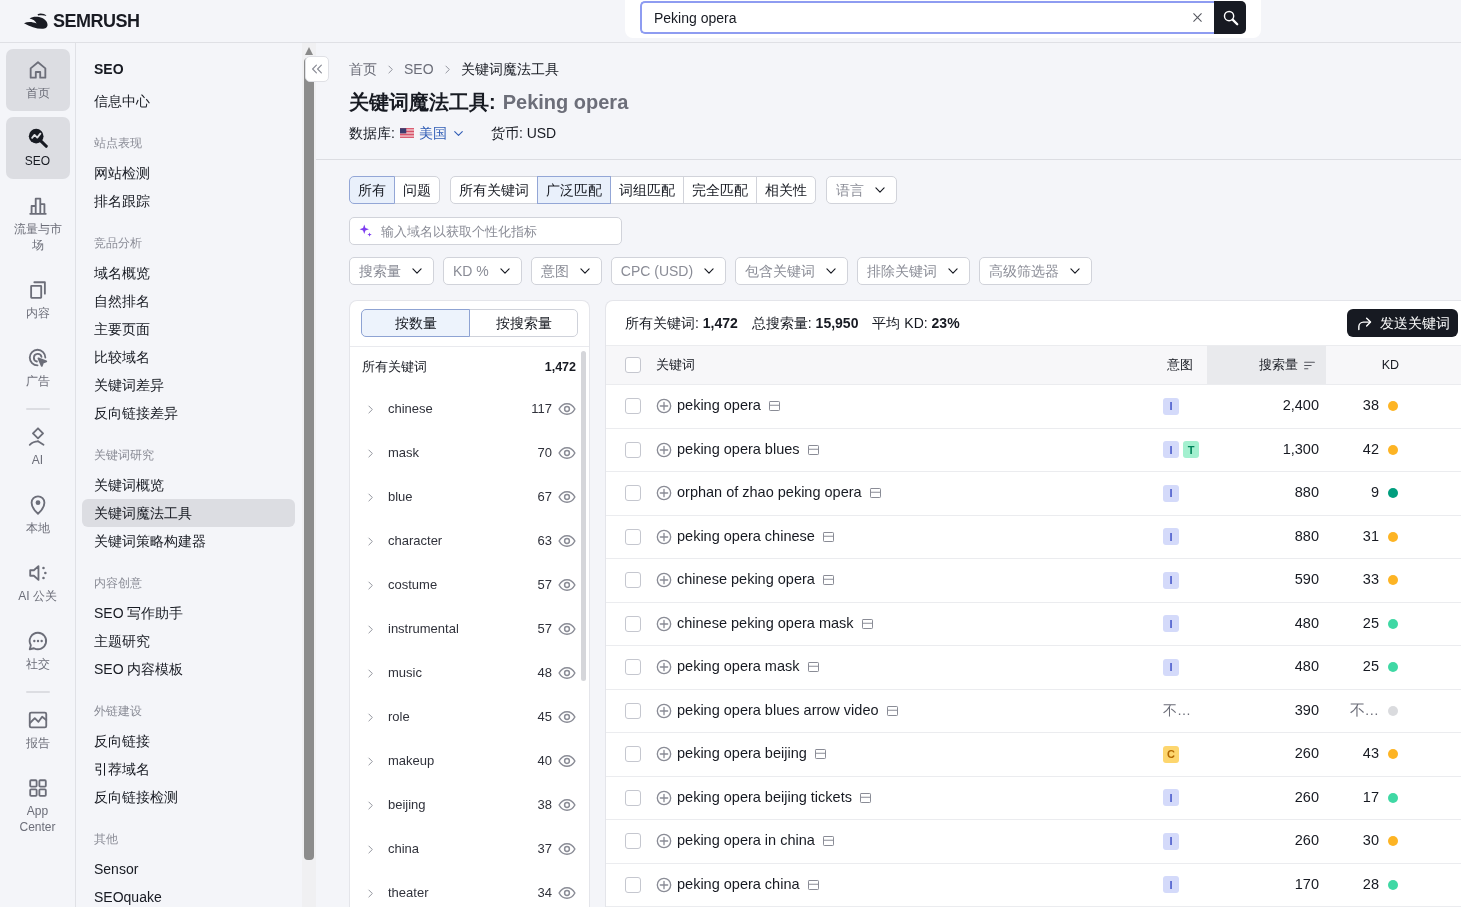 The image size is (1461, 907). What do you see at coordinates (188, 413) in the screenshot?
I see `menu-item: 反向链接差异` at bounding box center [188, 413].